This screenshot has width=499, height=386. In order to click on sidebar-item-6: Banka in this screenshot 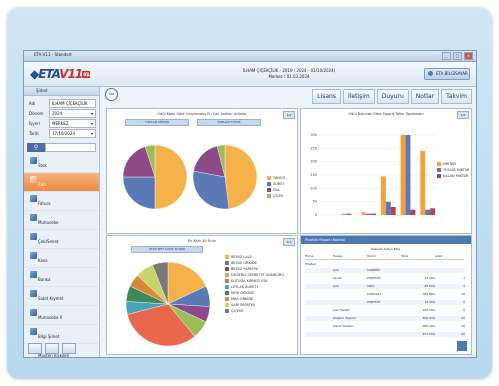, I will do `click(61, 277)`.